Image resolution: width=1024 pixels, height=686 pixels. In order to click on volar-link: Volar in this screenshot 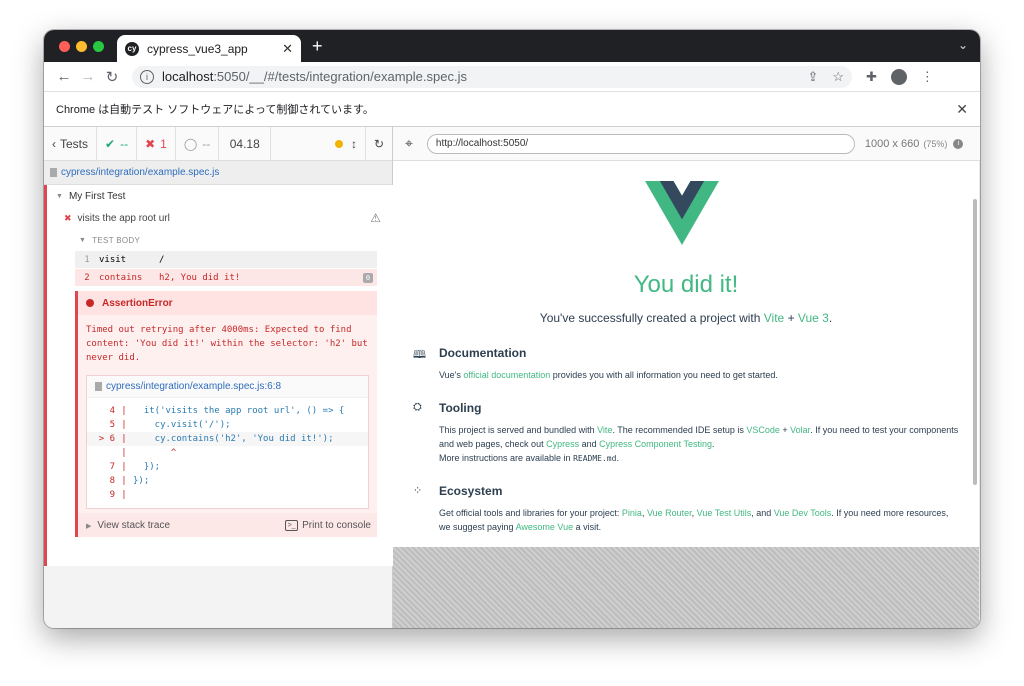, I will do `click(800, 430)`.